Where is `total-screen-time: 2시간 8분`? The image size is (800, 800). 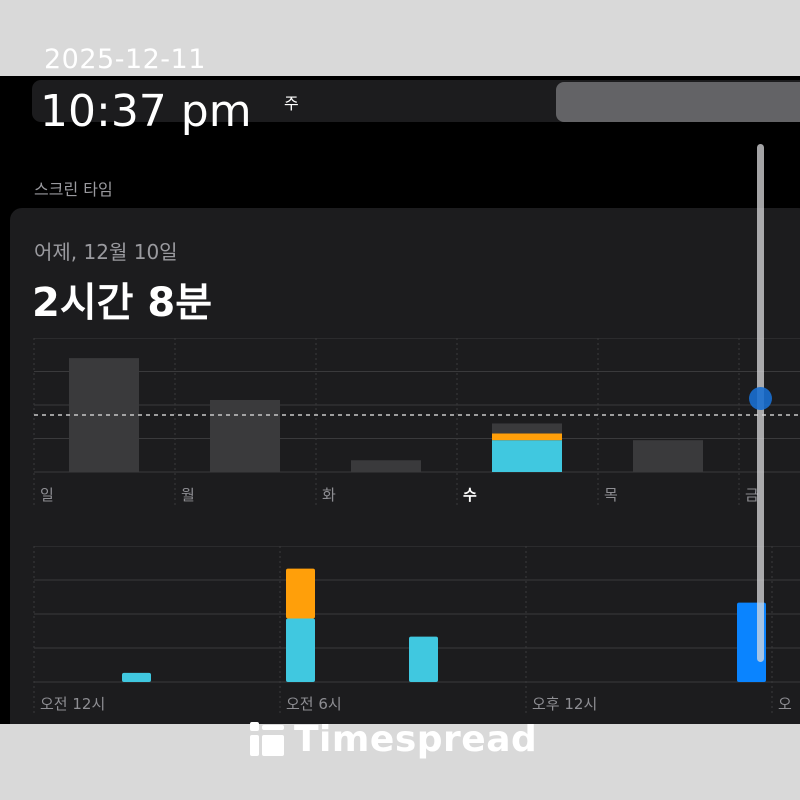 total-screen-time: 2시간 8분 is located at coordinates (122, 303).